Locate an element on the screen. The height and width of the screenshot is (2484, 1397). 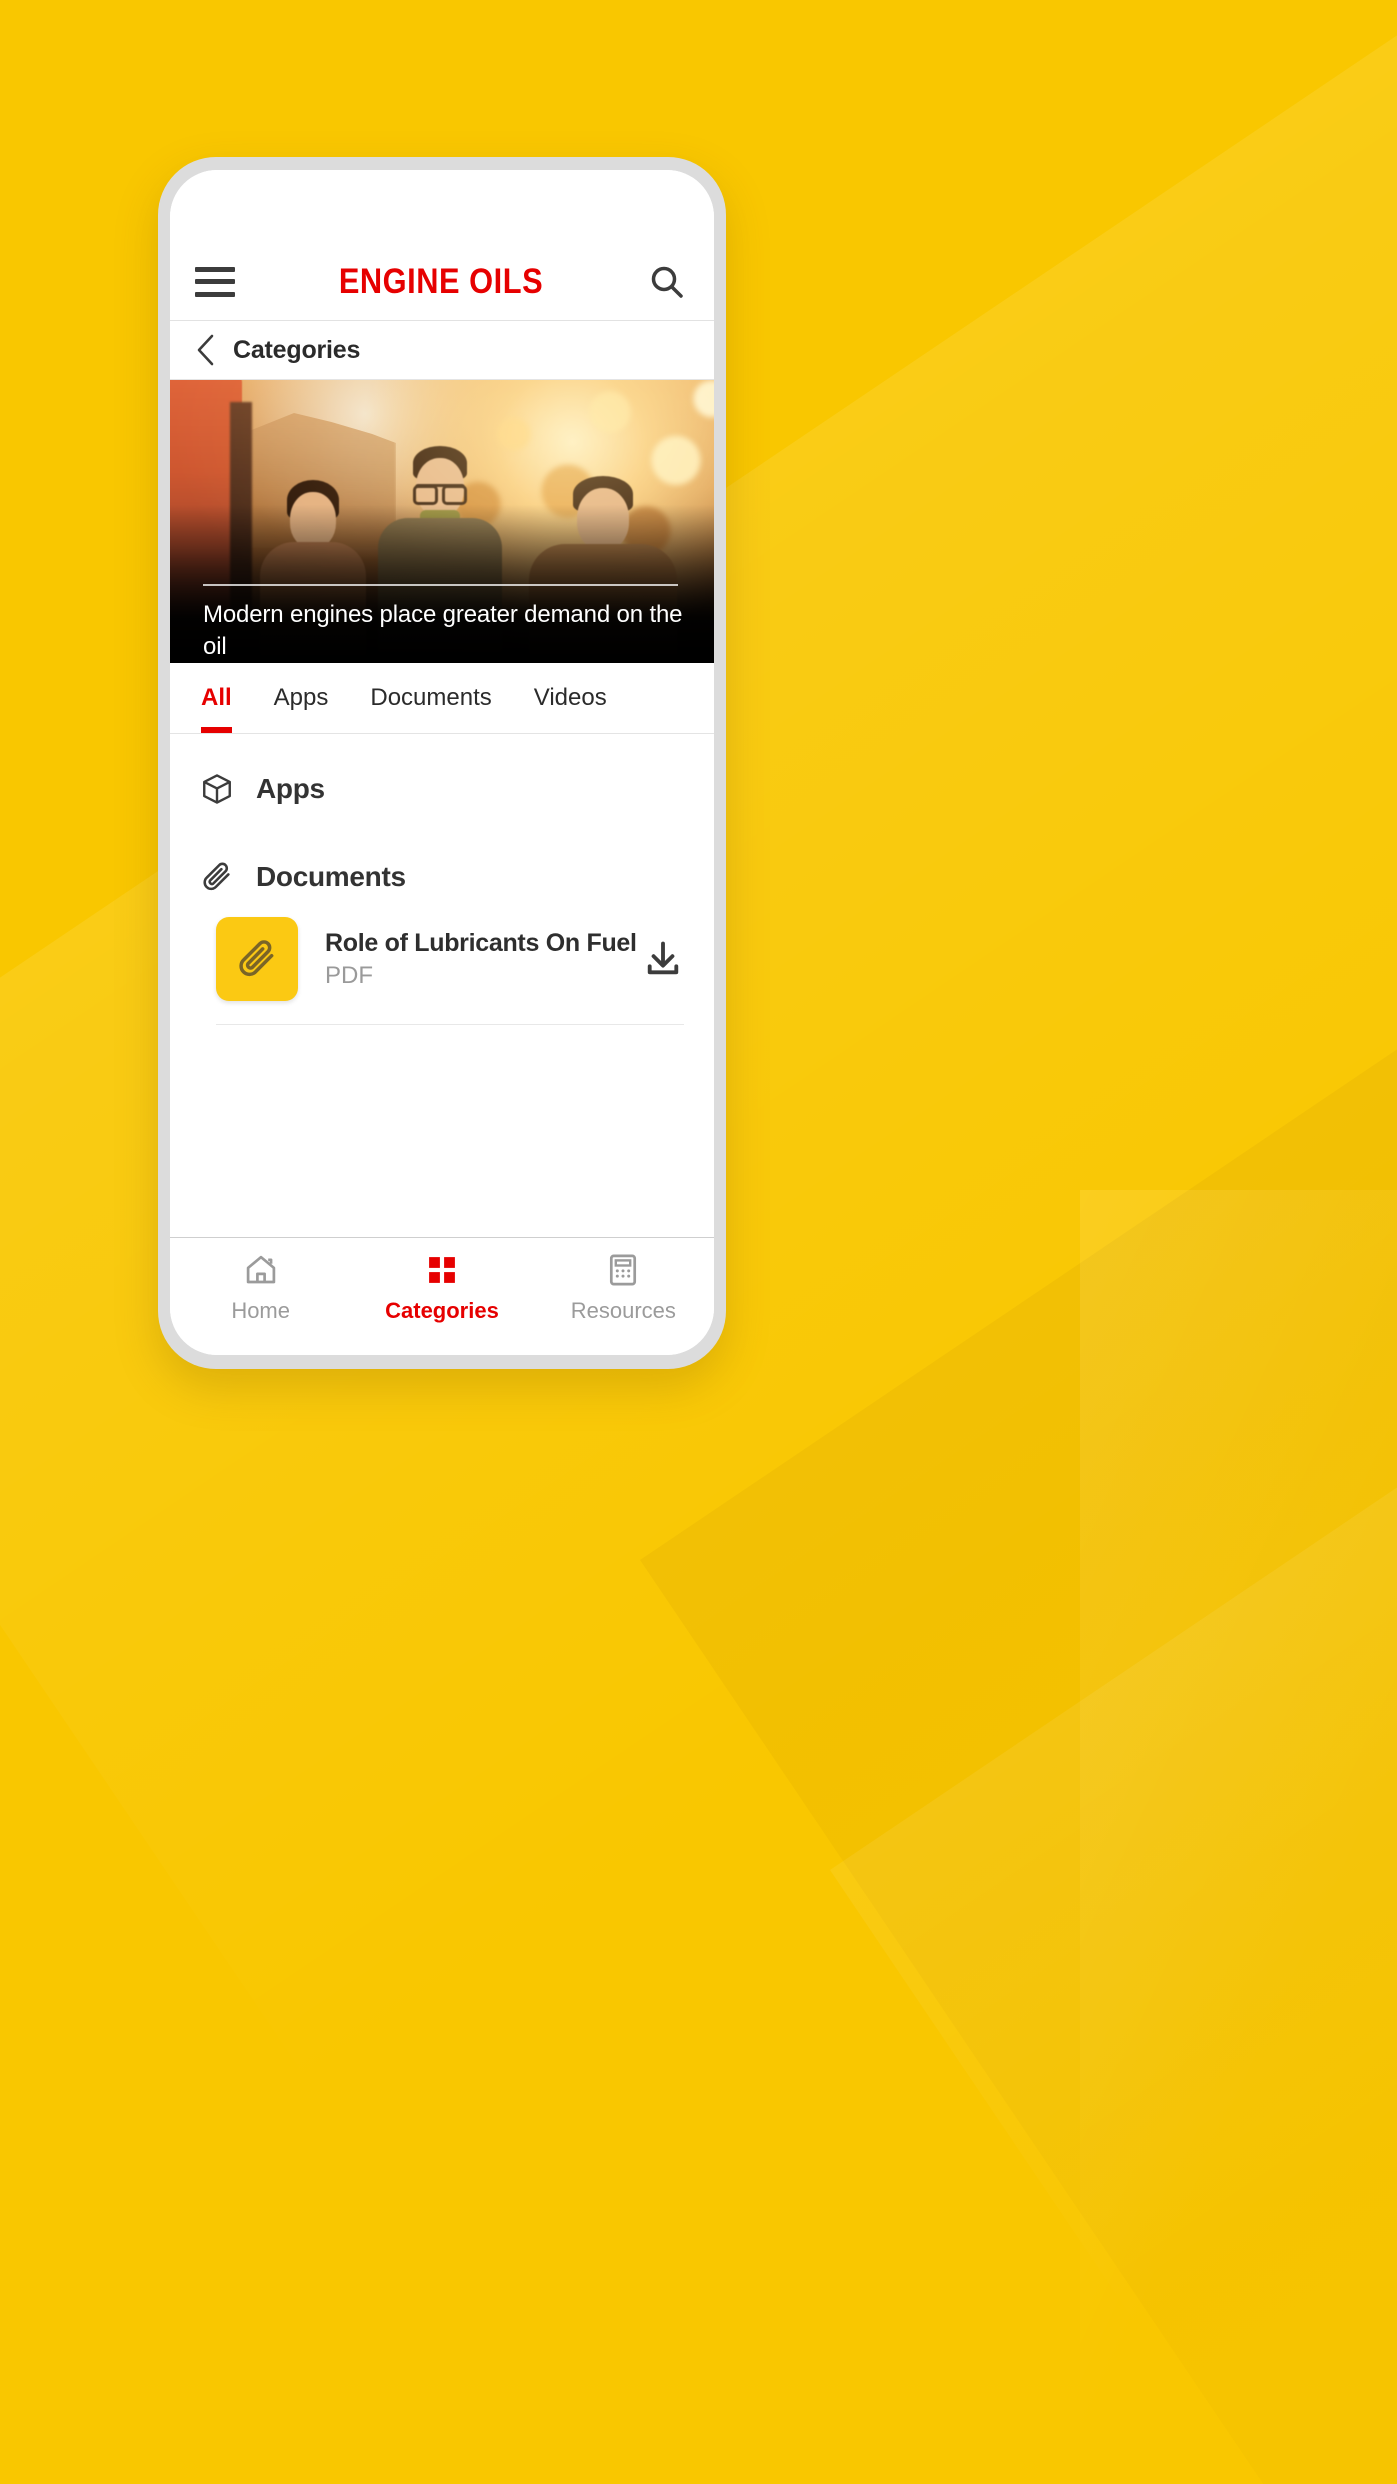
cube-box-icon is located at coordinates (217, 789).